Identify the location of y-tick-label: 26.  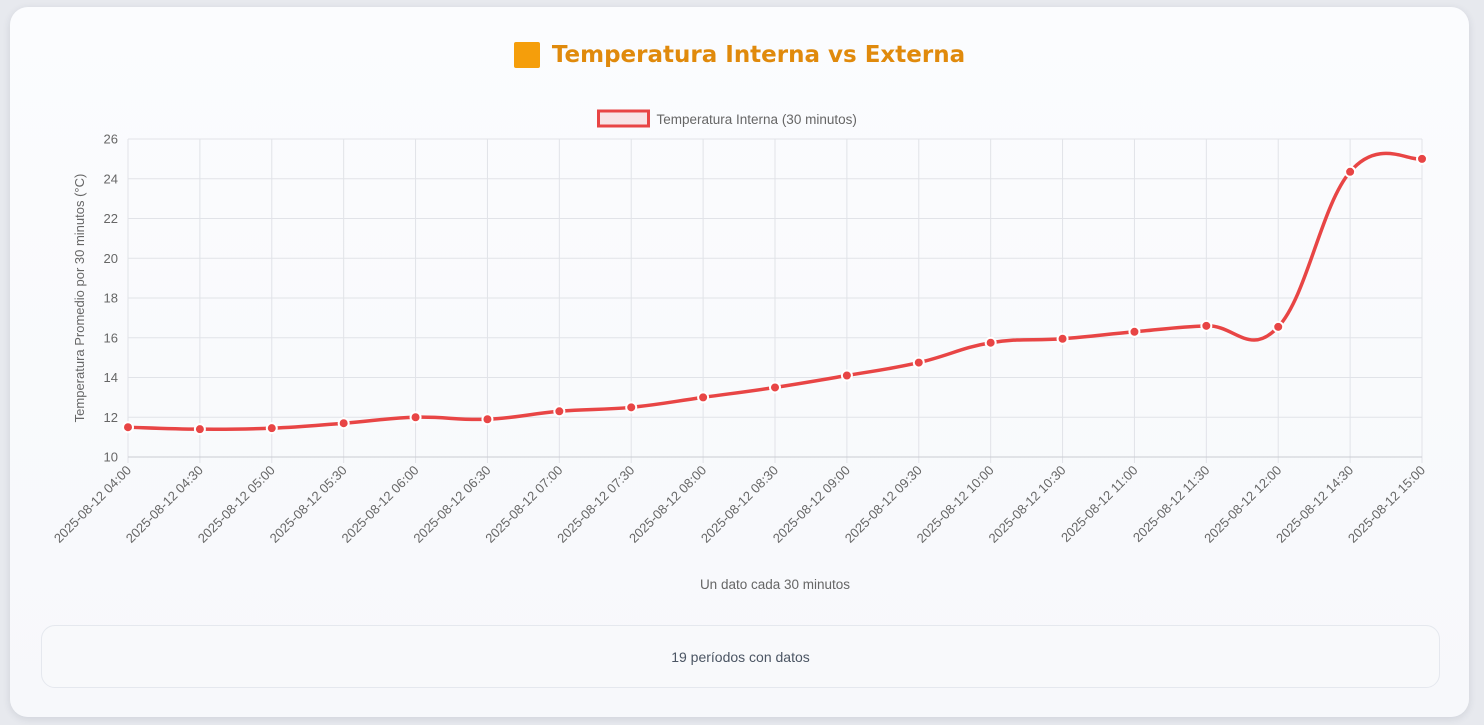
(111, 139).